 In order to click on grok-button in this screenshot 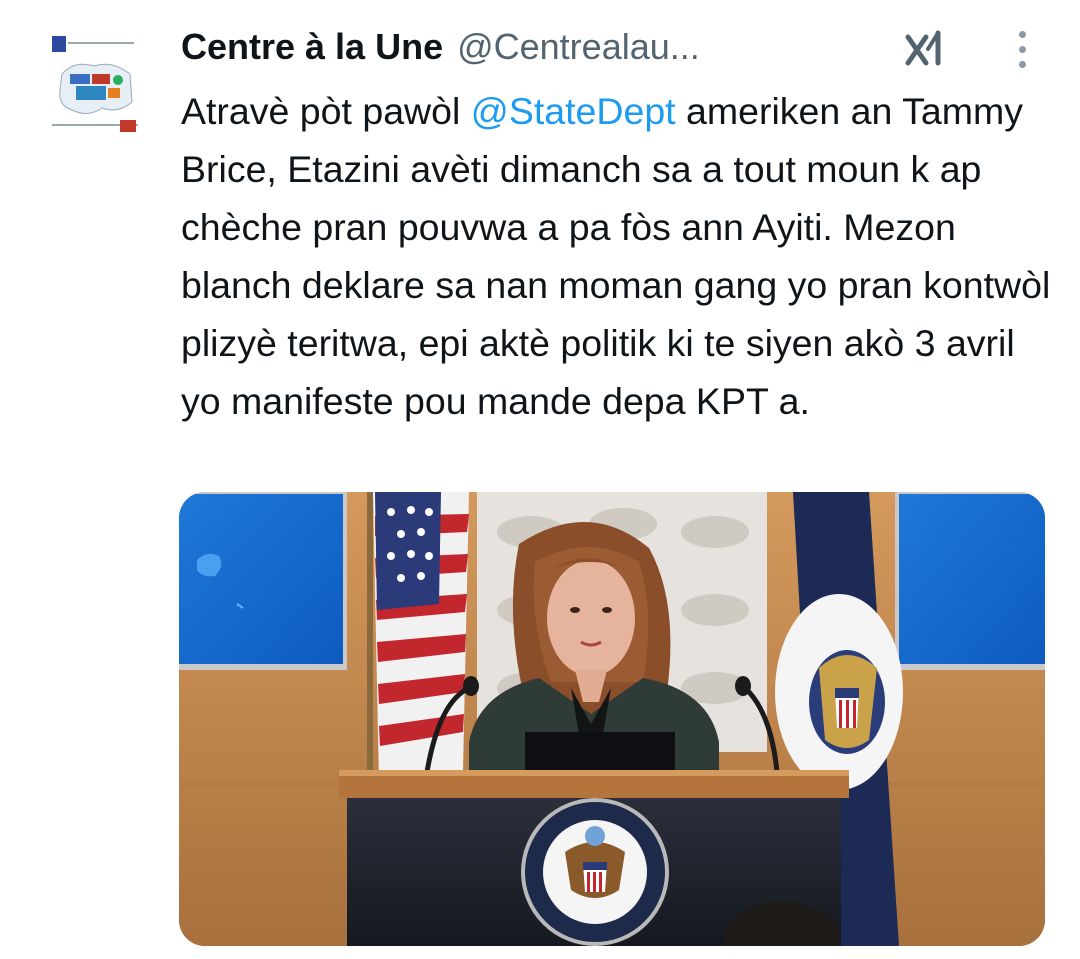, I will do `click(926, 49)`.